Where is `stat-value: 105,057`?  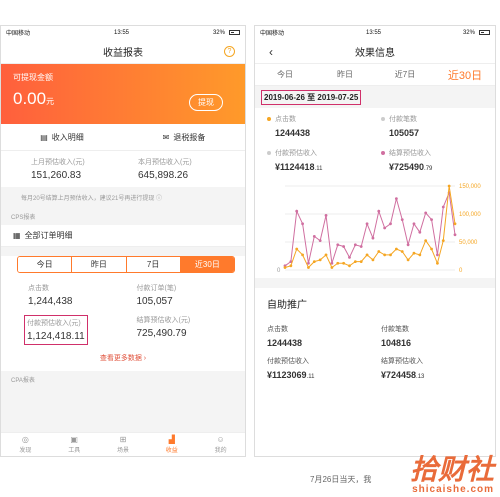 stat-value: 105,057 is located at coordinates (154, 301).